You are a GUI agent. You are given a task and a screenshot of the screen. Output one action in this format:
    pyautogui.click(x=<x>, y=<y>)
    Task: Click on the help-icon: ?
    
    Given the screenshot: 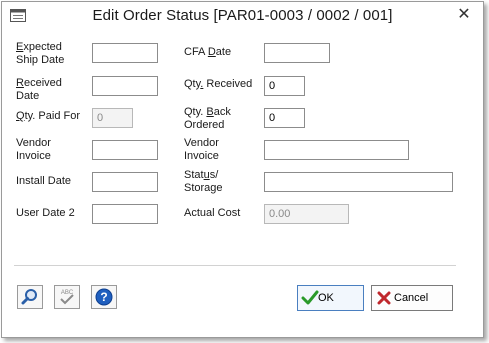 What is the action you would take?
    pyautogui.click(x=104, y=297)
    